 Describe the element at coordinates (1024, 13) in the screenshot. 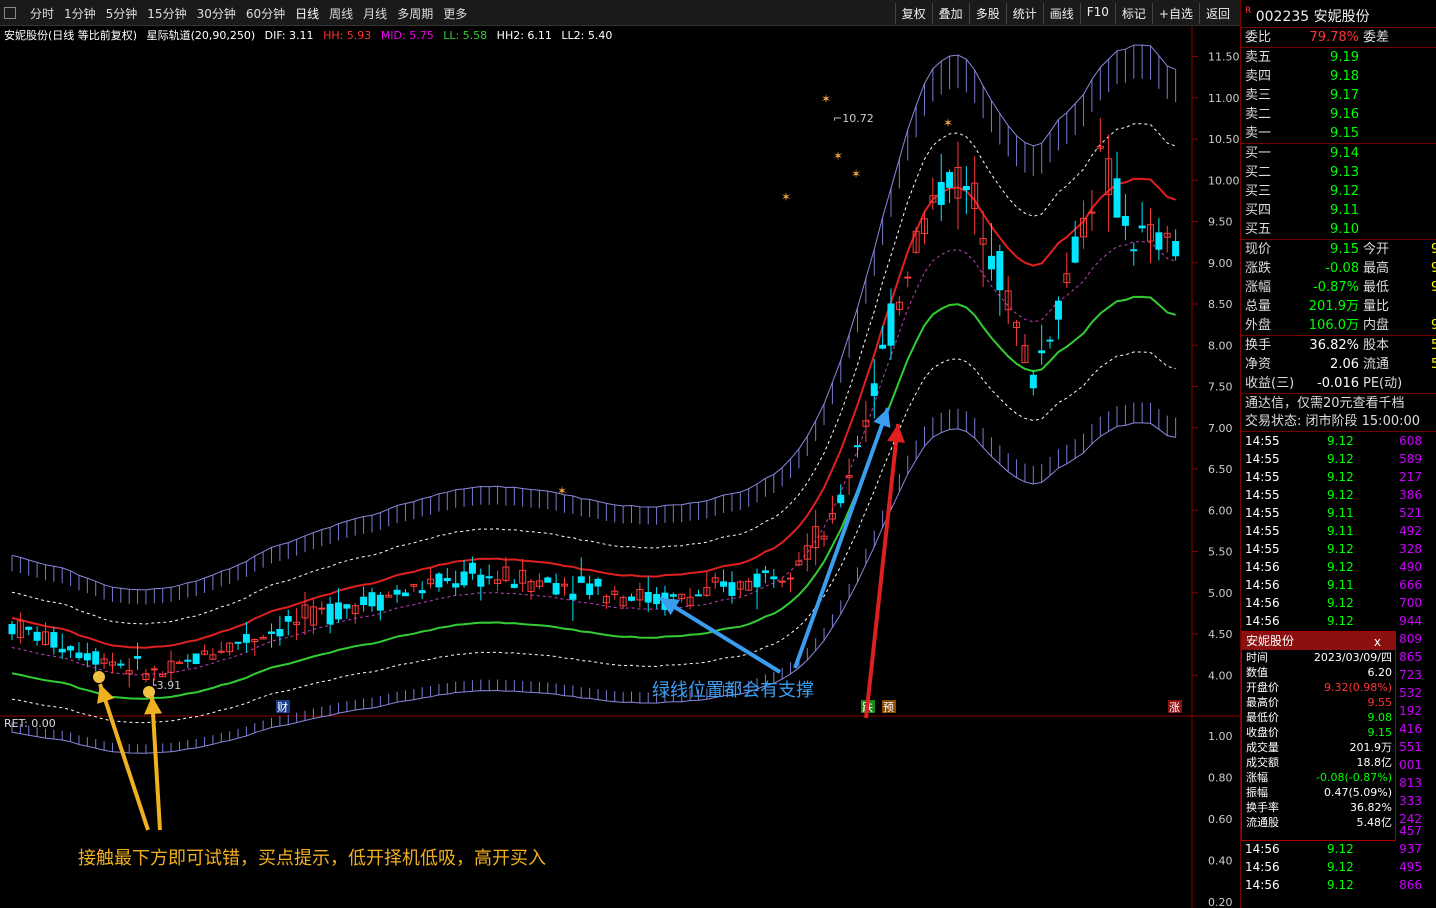

I see `tool-tab: 统计` at that location.